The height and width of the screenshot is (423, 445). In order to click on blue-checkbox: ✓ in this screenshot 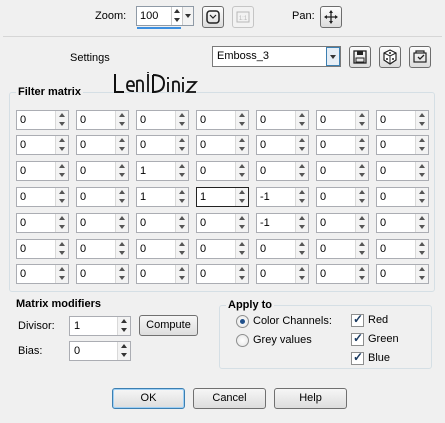, I will do `click(357, 357)`.